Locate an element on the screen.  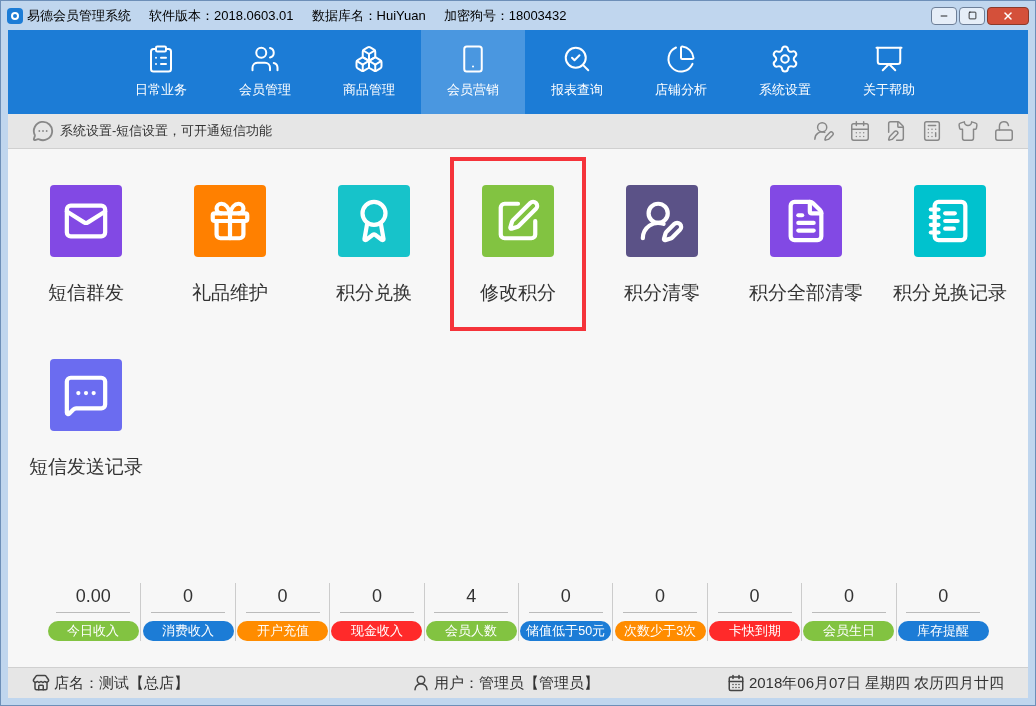
feature-tile: 礼品维护 is located at coordinates (230, 244).